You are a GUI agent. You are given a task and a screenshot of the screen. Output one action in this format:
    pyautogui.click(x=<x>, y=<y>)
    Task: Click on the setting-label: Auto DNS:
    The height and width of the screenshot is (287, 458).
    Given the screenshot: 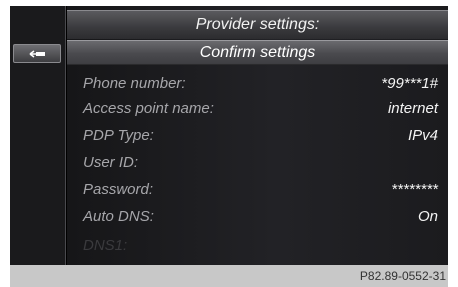 What is the action you would take?
    pyautogui.click(x=118, y=216)
    